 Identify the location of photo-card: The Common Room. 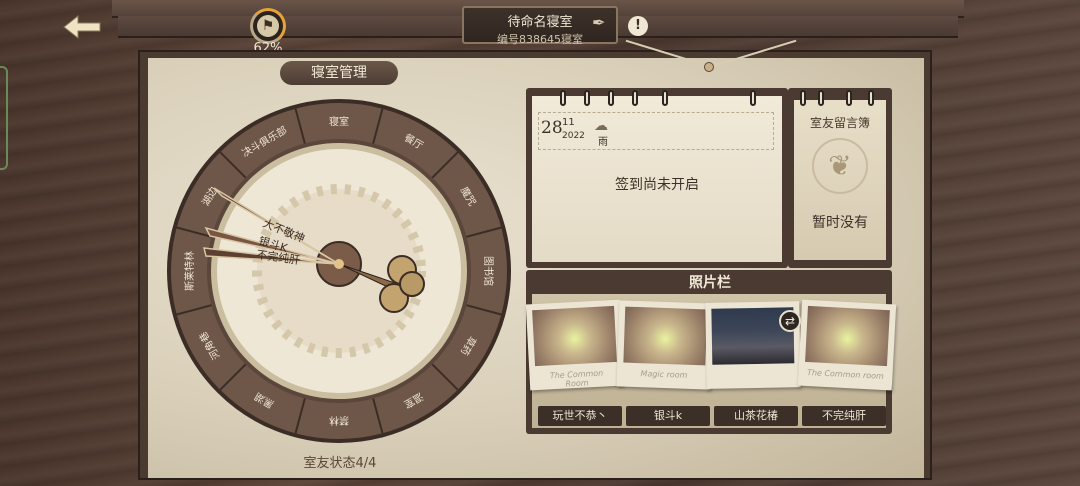
(575, 345).